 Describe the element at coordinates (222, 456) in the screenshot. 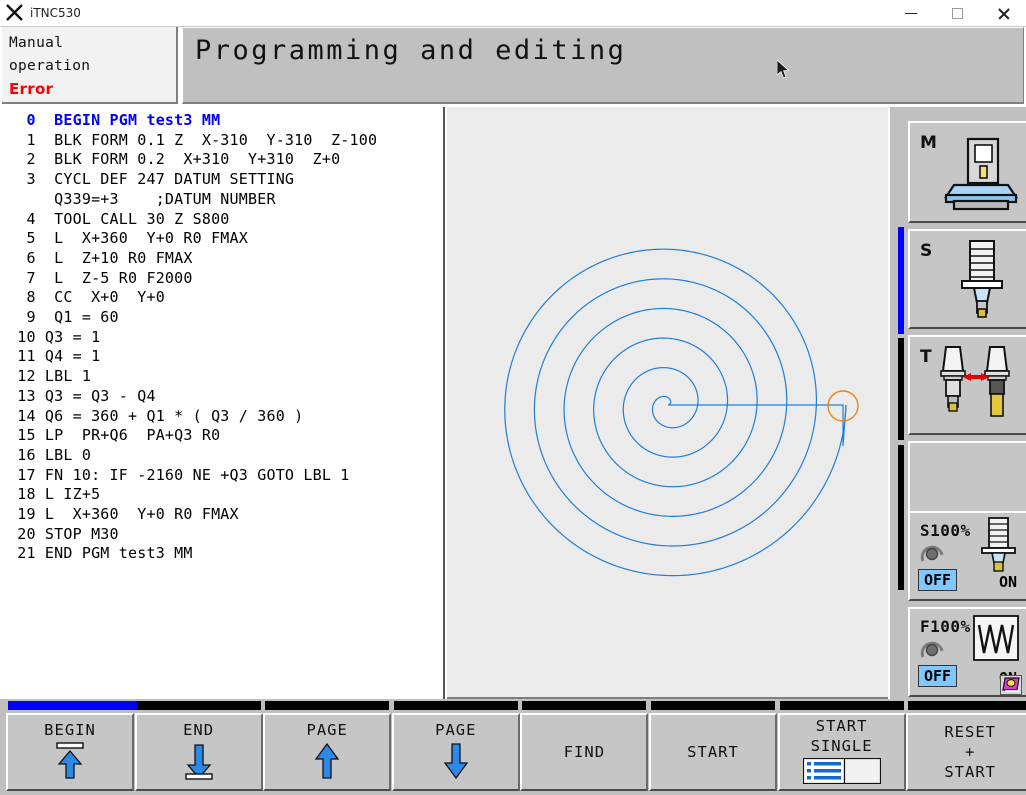

I see `program-line: 16 LBL 0` at that location.